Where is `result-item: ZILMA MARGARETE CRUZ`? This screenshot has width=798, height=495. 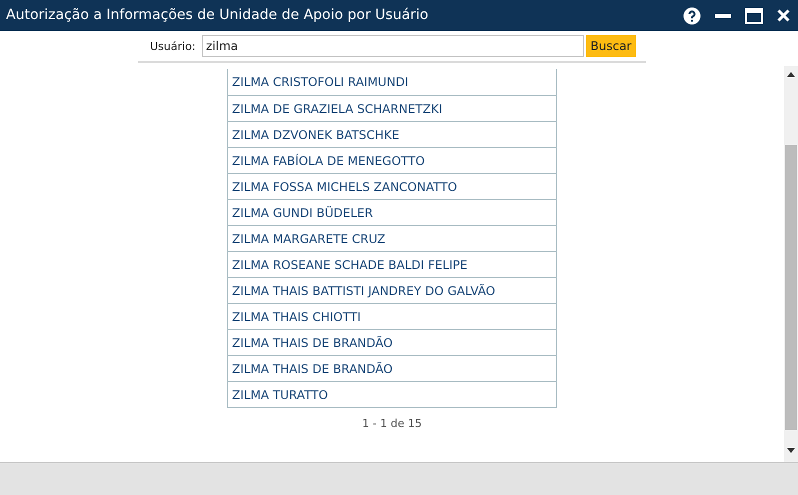
result-item: ZILMA MARGARETE CRUZ is located at coordinates (392, 238).